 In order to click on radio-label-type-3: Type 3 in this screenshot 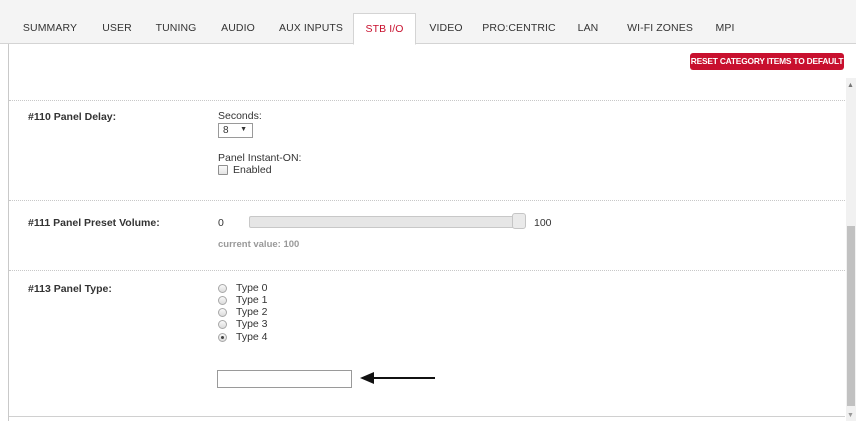, I will do `click(252, 324)`.